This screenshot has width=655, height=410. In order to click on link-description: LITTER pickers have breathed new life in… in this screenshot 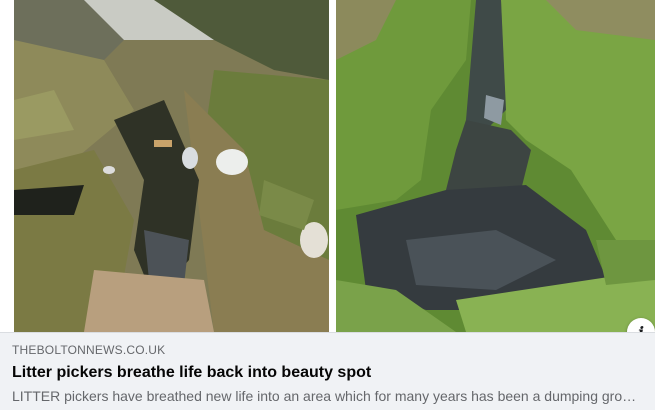, I will do `click(327, 396)`.